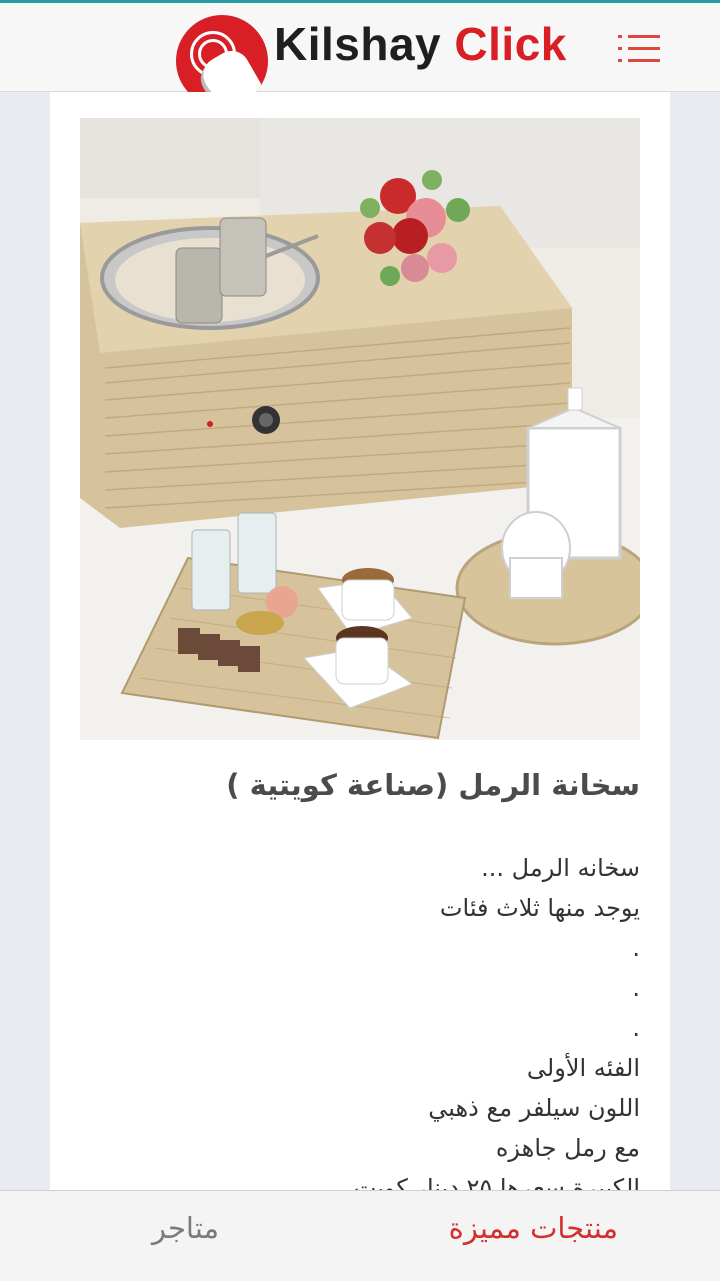  I want to click on brand-word-kilshay: Kilshay, so click(358, 44).